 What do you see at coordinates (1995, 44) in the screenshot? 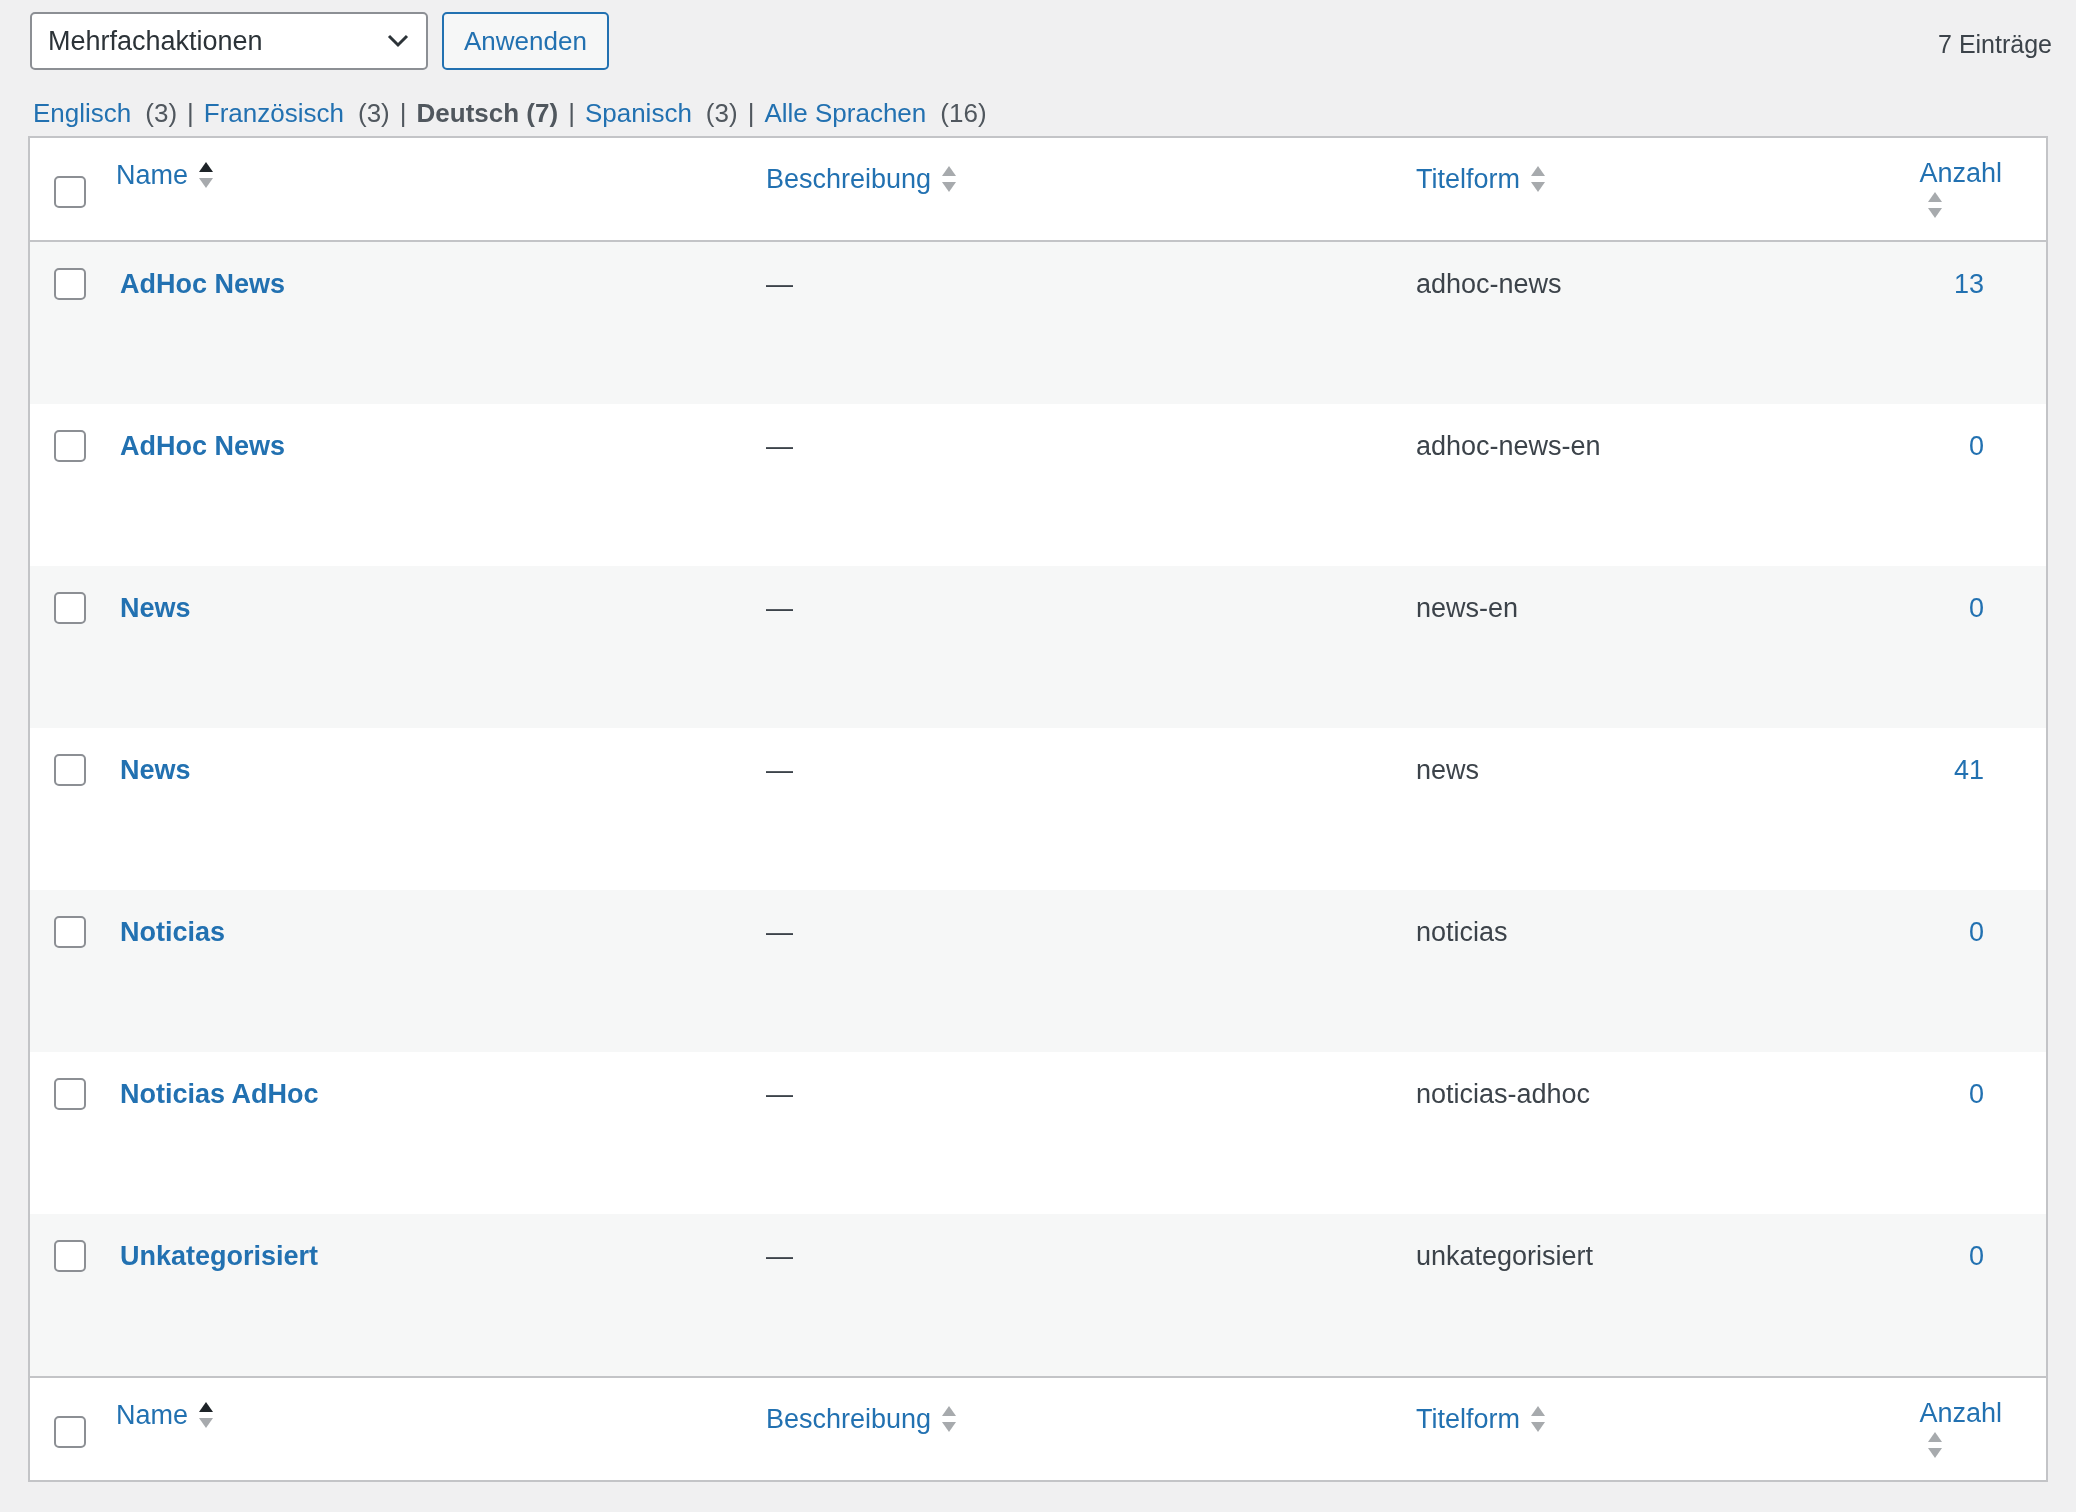
I see `item-count: 7 Einträge` at bounding box center [1995, 44].